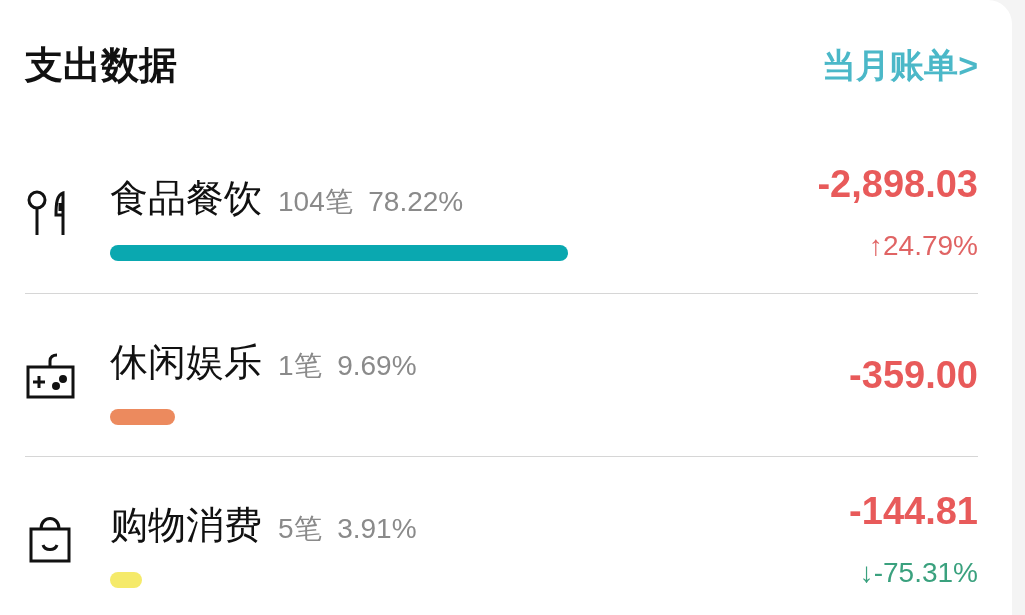  What do you see at coordinates (347, 528) in the screenshot?
I see `category-stats: 5笔 3.91%` at bounding box center [347, 528].